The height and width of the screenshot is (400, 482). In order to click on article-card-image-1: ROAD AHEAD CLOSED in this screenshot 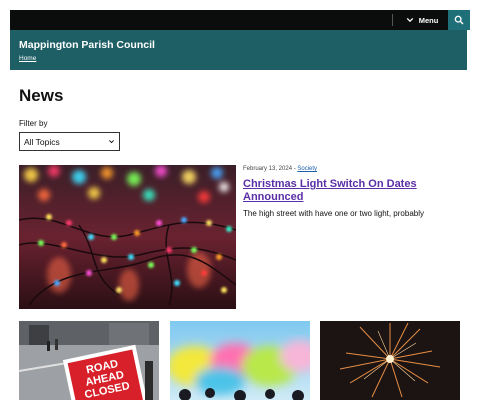, I will do `click(89, 360)`.